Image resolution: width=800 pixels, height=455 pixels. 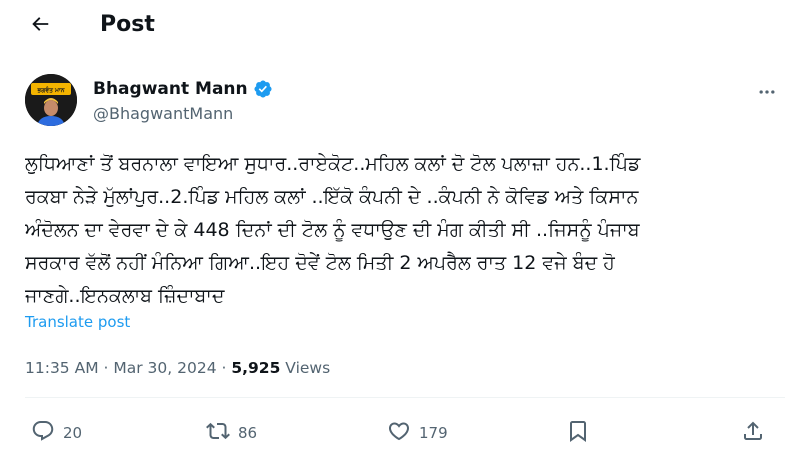 I want to click on share-button, so click(x=753, y=433).